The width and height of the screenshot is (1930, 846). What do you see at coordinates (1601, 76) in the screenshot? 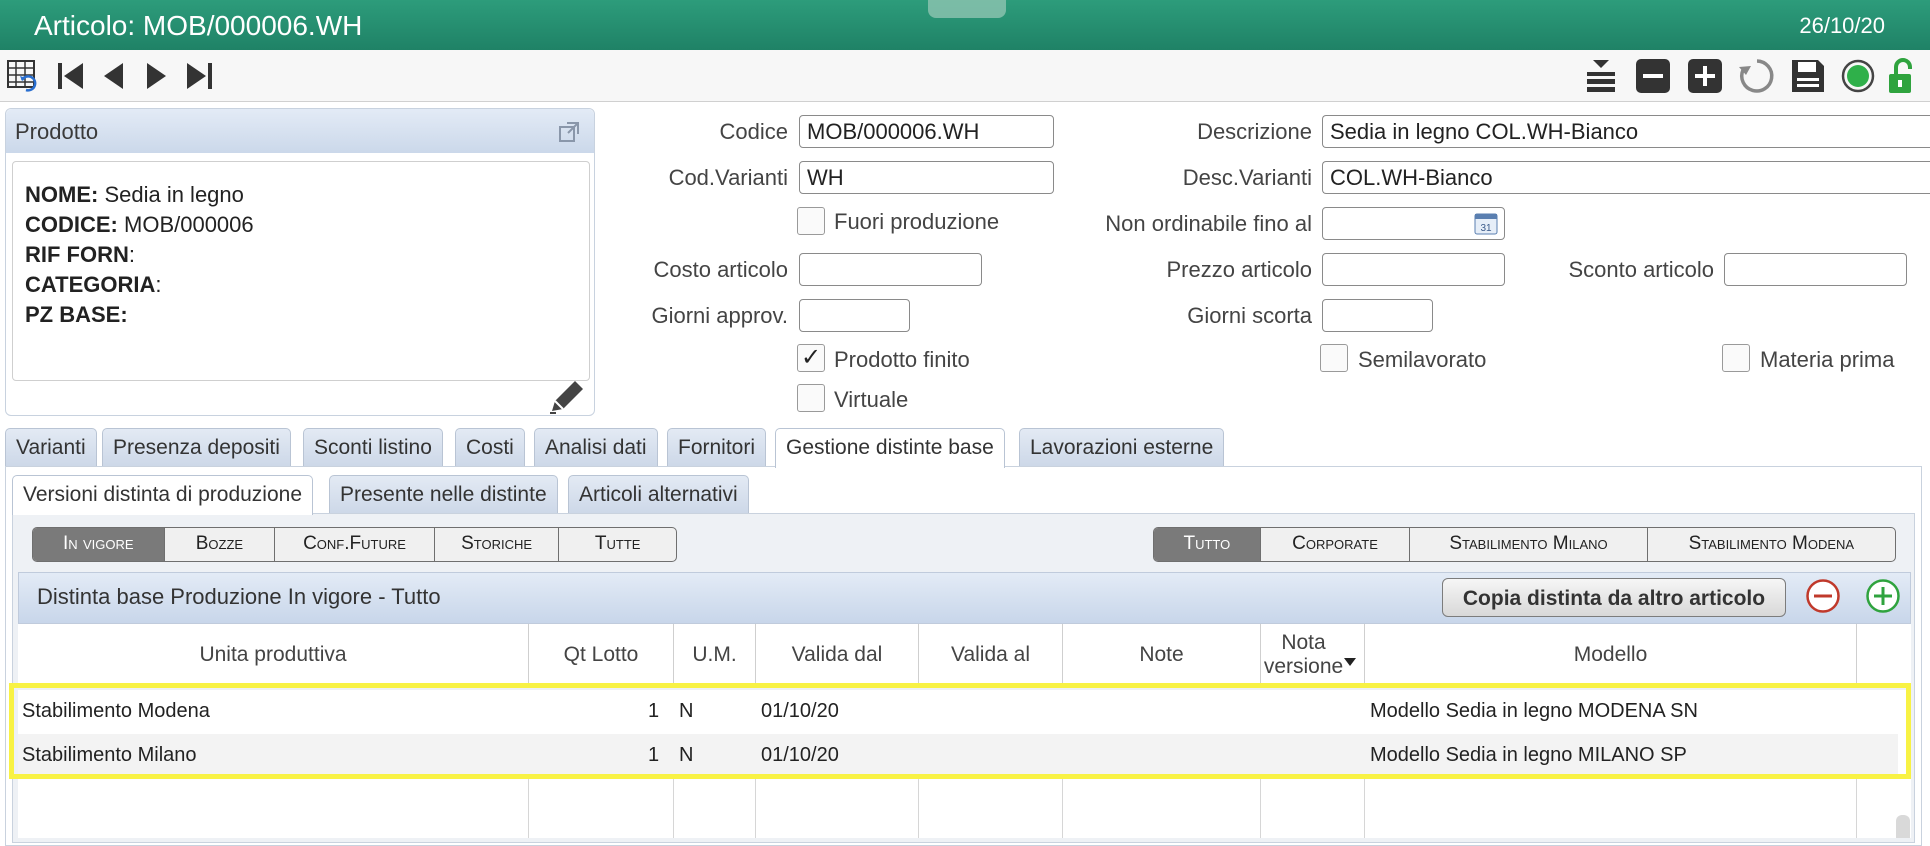
I see `stack-insert-icon` at bounding box center [1601, 76].